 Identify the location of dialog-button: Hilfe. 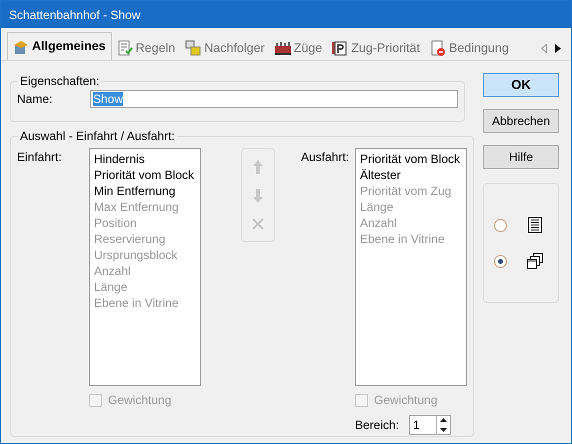
(521, 157).